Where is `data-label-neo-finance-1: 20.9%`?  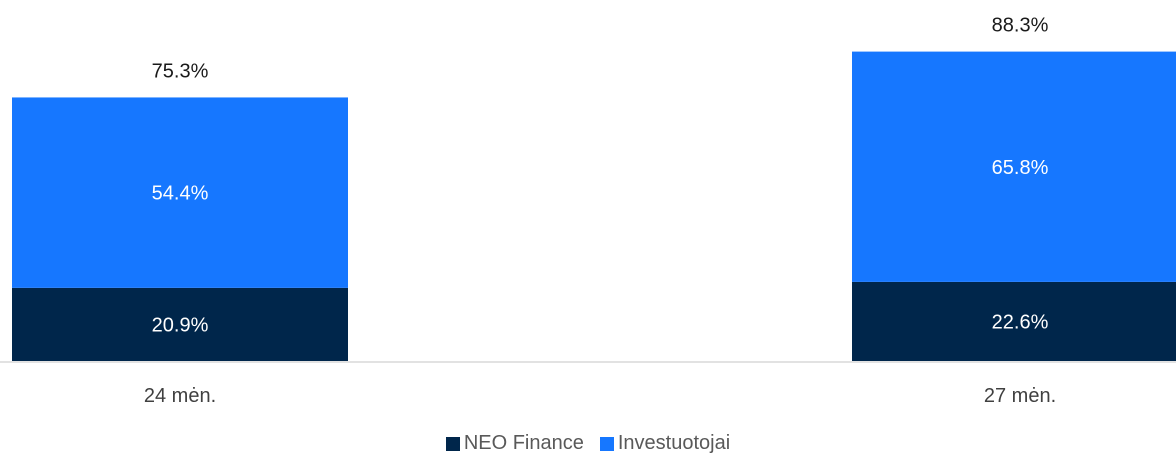 data-label-neo-finance-1: 20.9% is located at coordinates (180, 325).